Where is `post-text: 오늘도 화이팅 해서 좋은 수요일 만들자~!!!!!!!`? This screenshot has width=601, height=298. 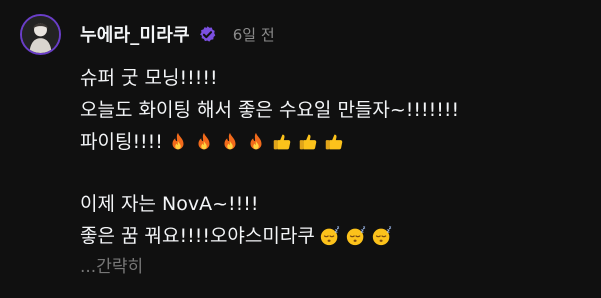 post-text: 오늘도 화이팅 해서 좋은 수요일 만들자~!!!!!!! is located at coordinates (270, 110).